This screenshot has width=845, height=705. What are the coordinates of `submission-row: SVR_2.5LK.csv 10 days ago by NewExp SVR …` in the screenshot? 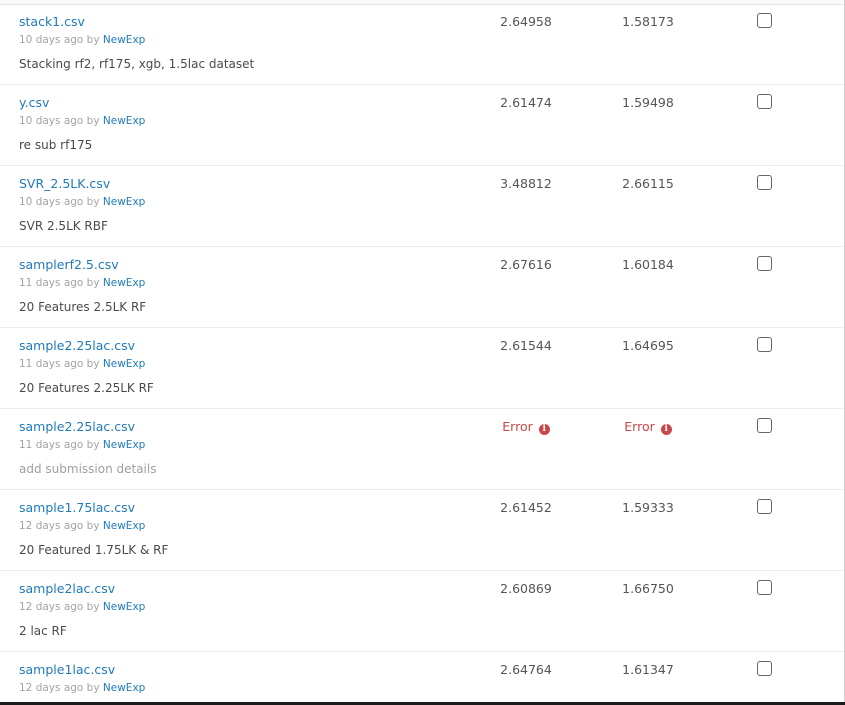 It's located at (422, 206).